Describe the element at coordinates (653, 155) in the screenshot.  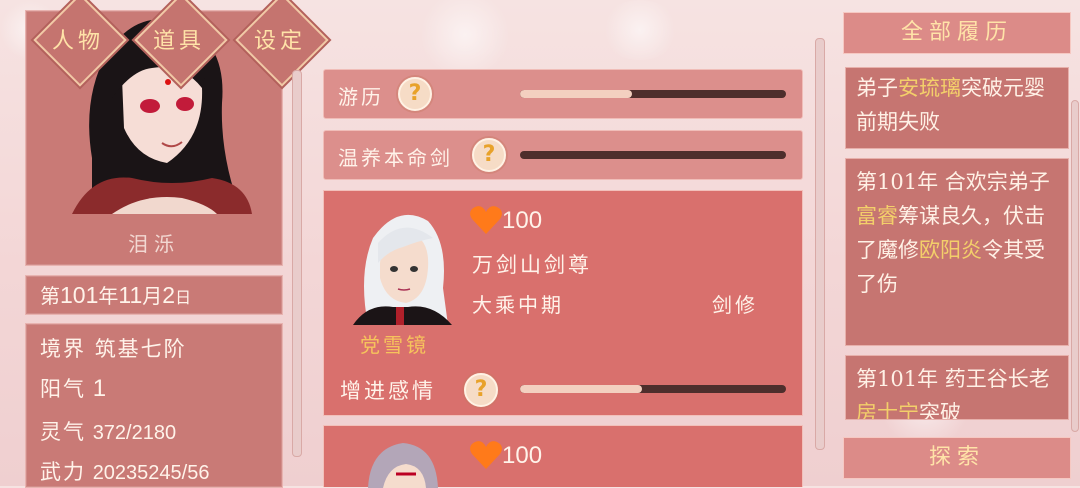
I see `sword-progress-bar` at that location.